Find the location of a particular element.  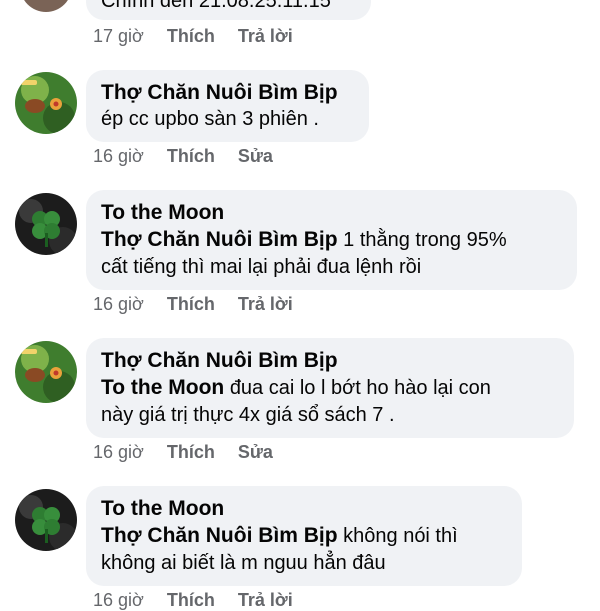

comment-text: Chính đến 21.08.25.11.15 is located at coordinates (216, 6).